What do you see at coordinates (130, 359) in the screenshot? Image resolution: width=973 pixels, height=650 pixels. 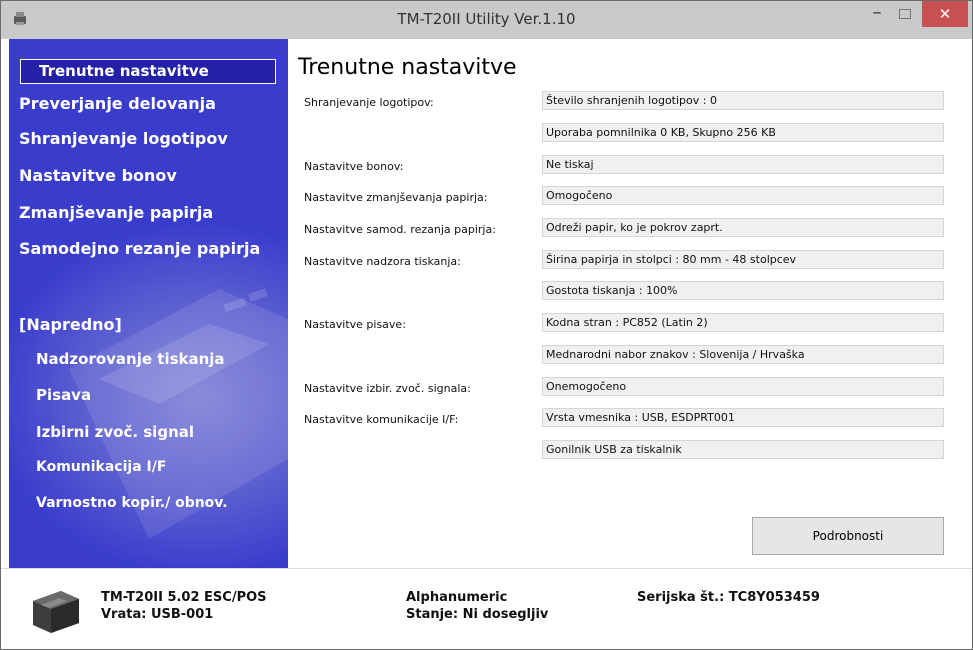 I see `sidebar-item-print-monitoring: Nadzorovanje tiskanja` at bounding box center [130, 359].